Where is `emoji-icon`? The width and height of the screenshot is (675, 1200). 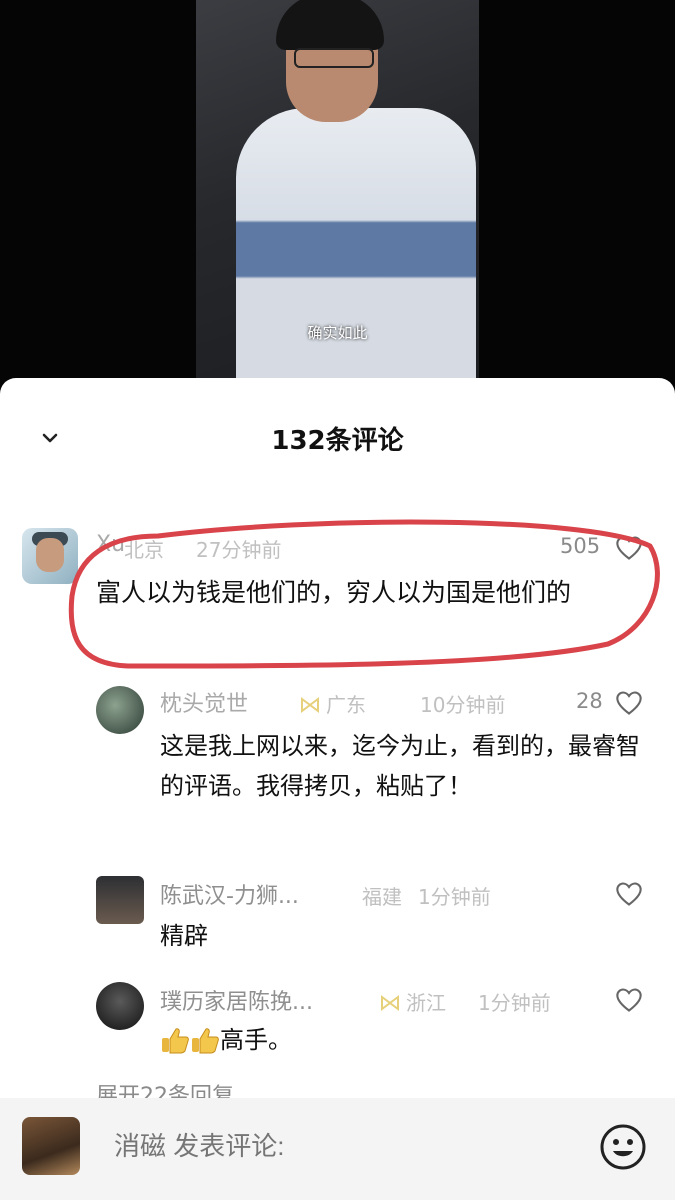 emoji-icon is located at coordinates (623, 1147).